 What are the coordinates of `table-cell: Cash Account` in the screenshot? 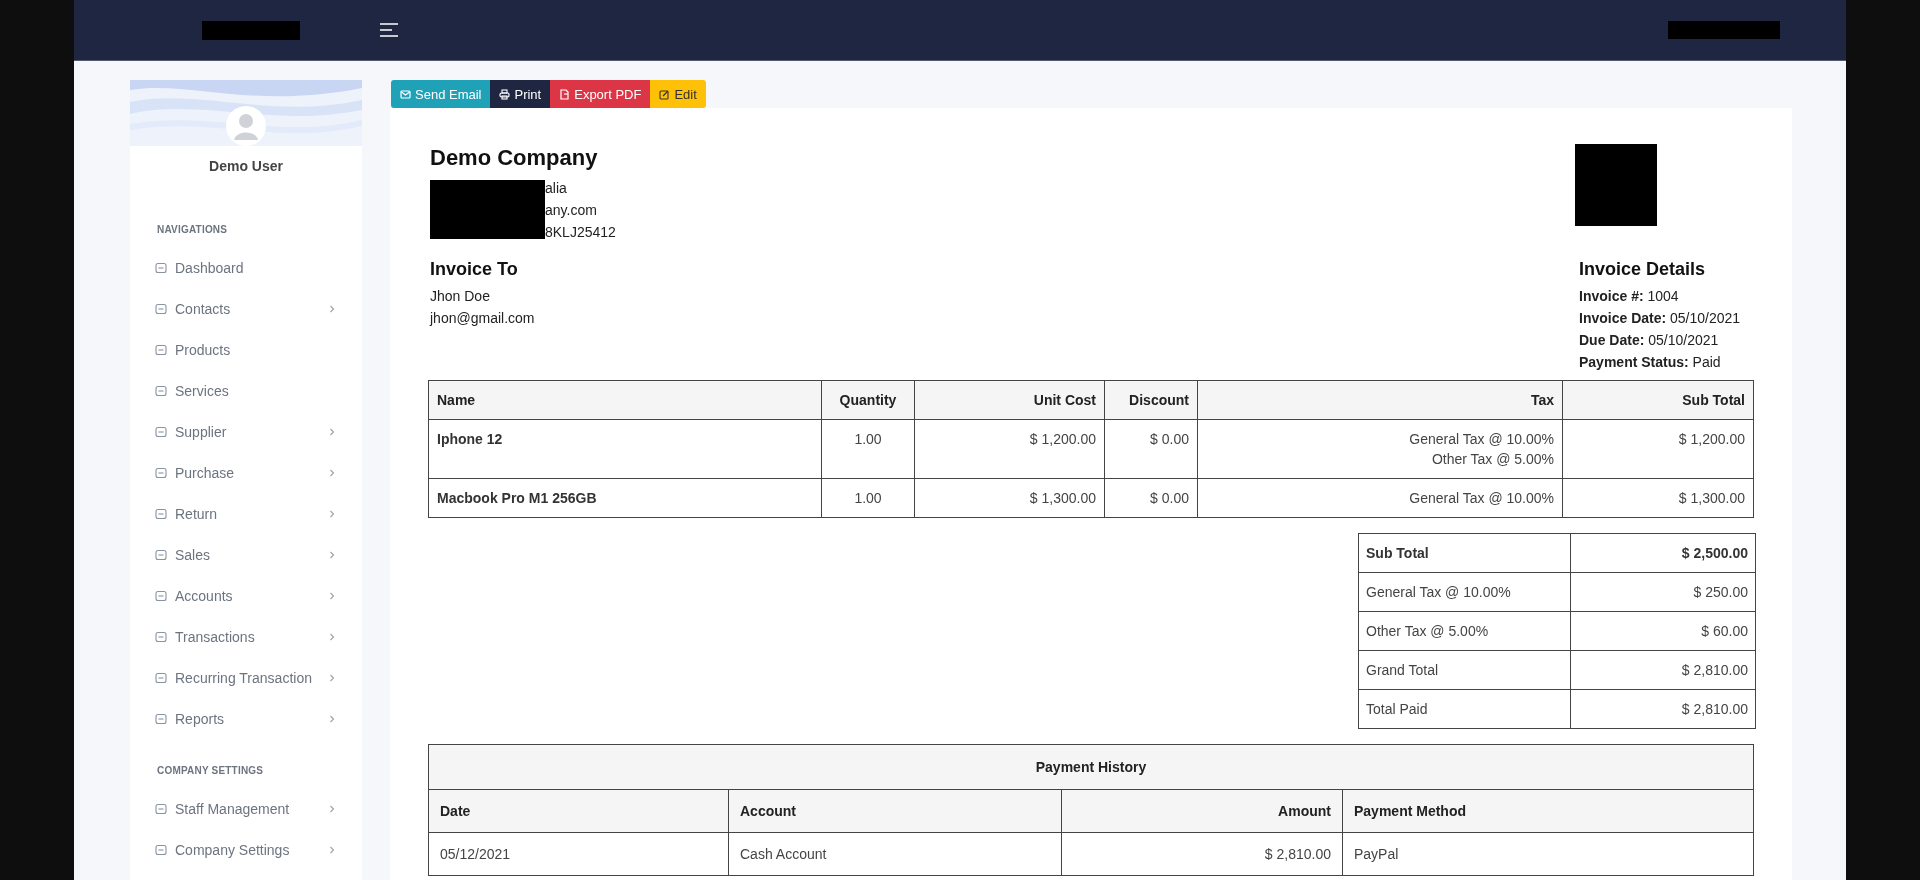 It's located at (895, 854).